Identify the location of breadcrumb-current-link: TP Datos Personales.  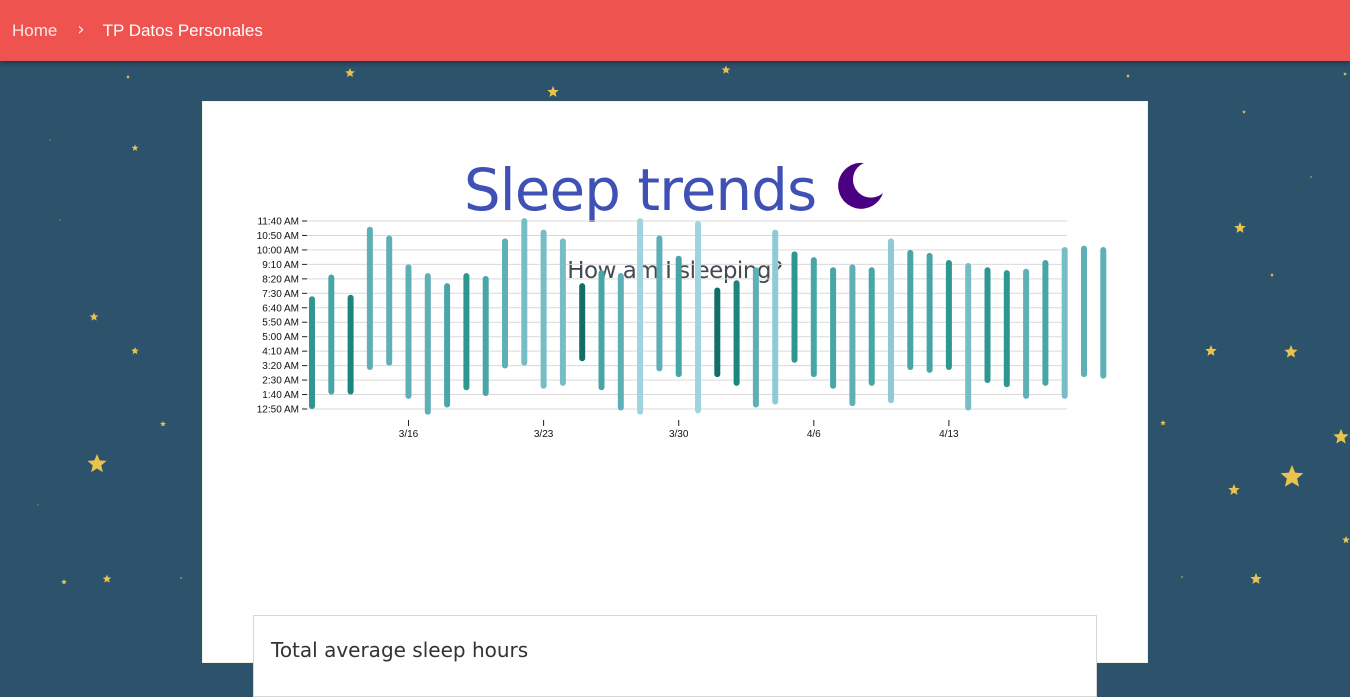
(183, 31).